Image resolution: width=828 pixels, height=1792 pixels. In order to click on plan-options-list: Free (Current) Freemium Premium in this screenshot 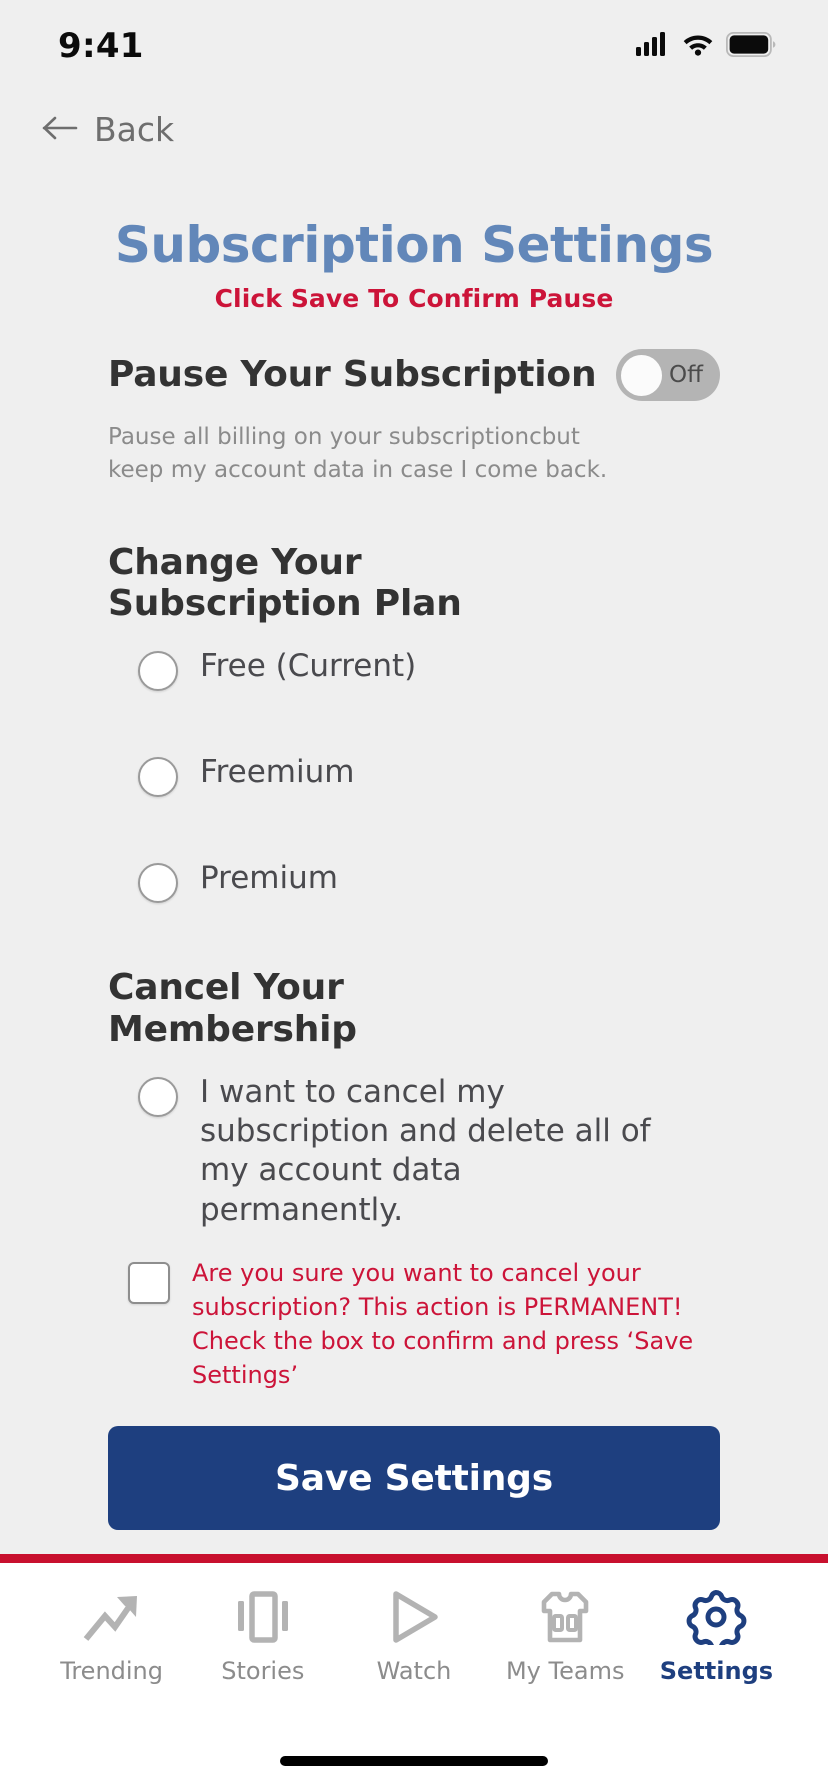, I will do `click(414, 775)`.